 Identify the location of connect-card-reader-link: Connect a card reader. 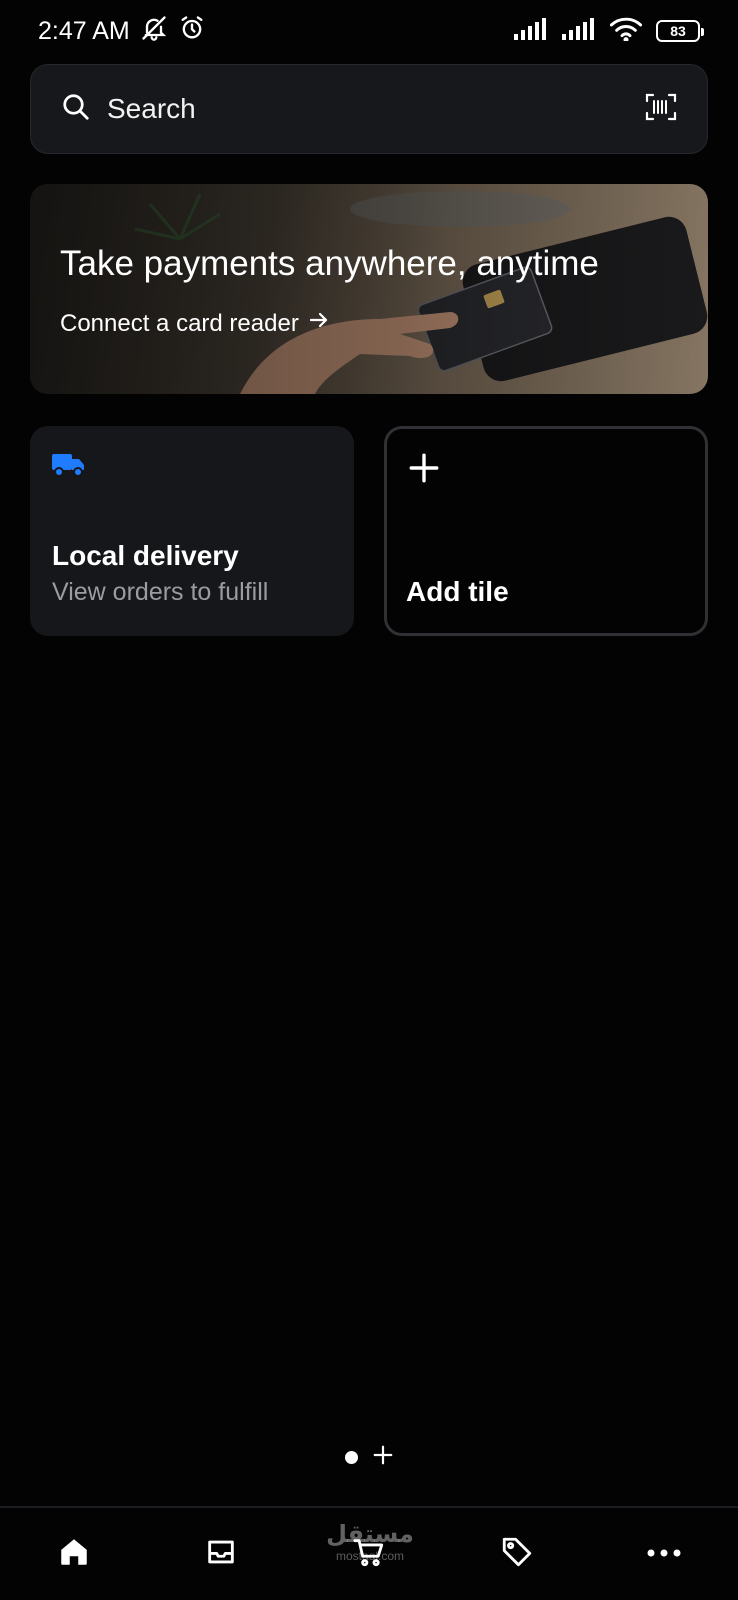
(195, 323).